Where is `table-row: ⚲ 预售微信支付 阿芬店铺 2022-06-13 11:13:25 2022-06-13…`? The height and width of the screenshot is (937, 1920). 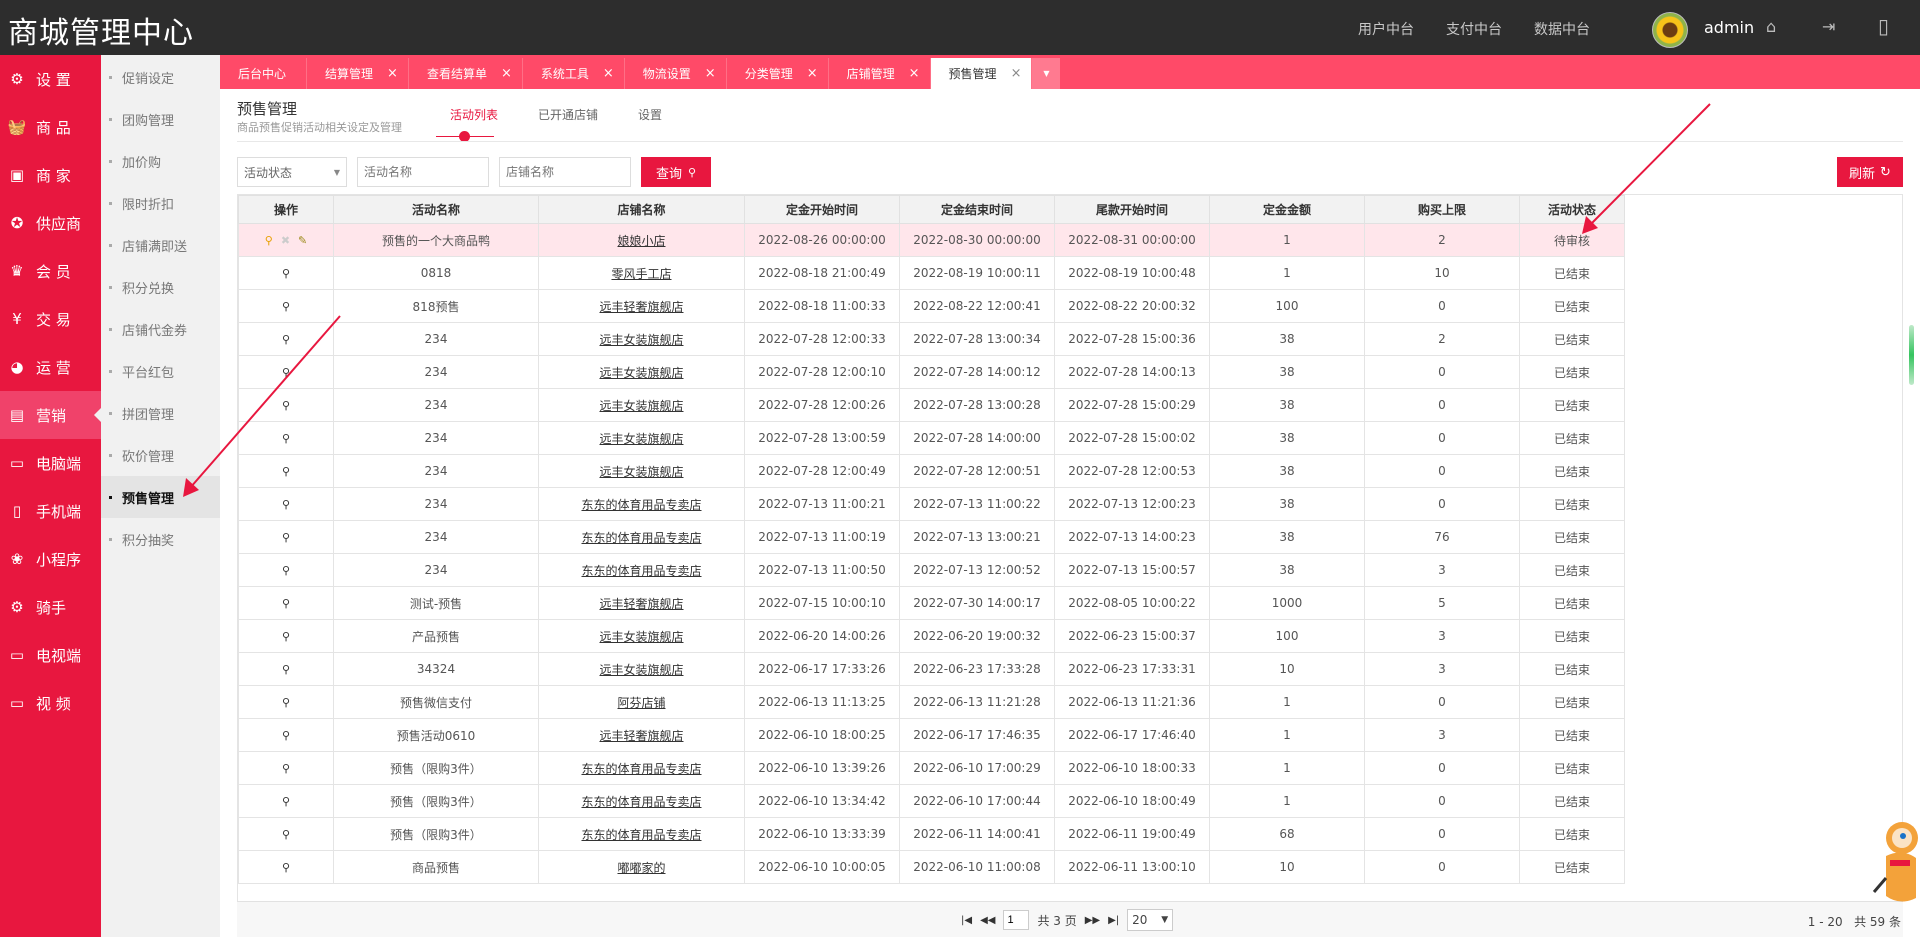 table-row: ⚲ 预售微信支付 阿芬店铺 2022-06-13 11:13:25 2022-06-13… is located at coordinates (931, 702).